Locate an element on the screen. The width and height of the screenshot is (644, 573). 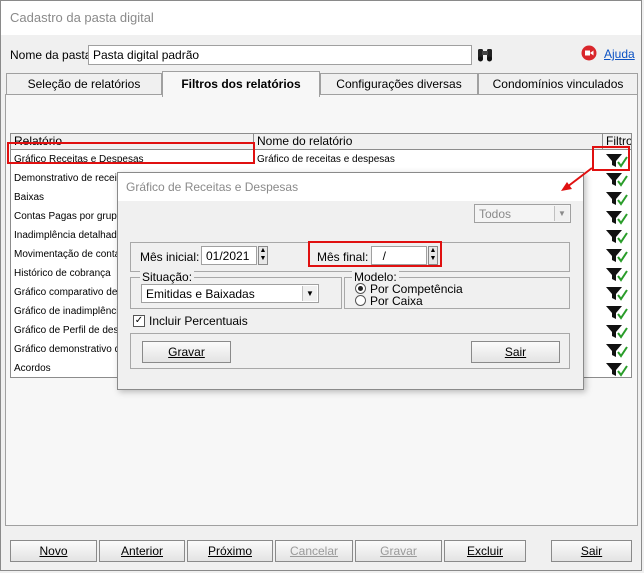
excluir-button: Excluir is located at coordinates (485, 551).